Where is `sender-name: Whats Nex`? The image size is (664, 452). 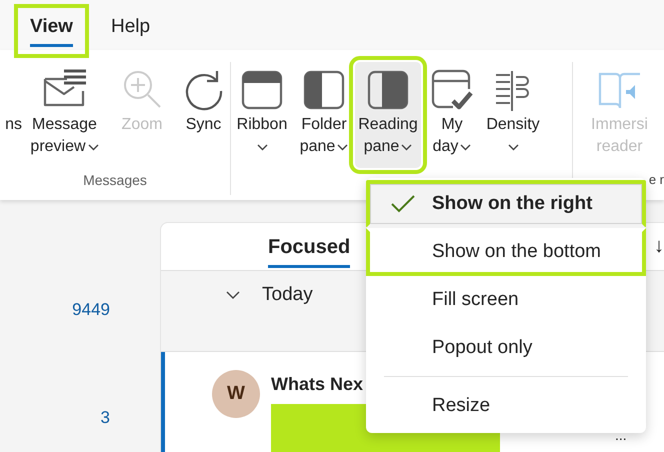
sender-name: Whats Nex is located at coordinates (317, 384).